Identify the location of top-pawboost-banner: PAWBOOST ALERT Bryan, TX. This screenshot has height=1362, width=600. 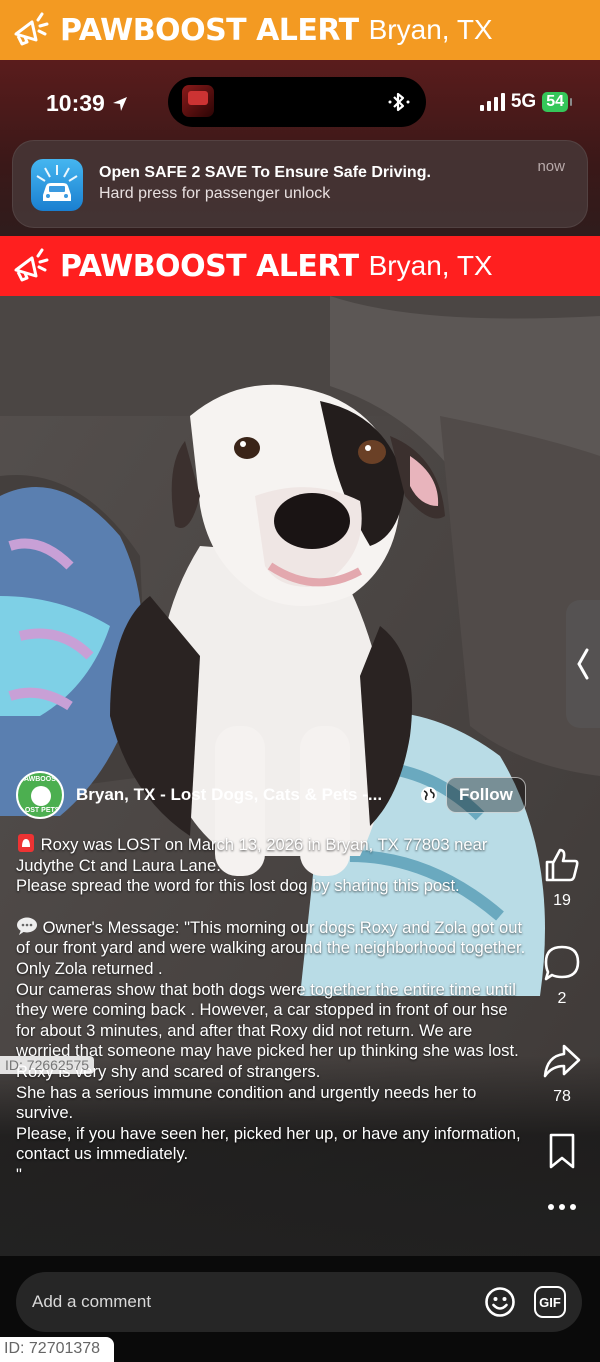
(300, 30).